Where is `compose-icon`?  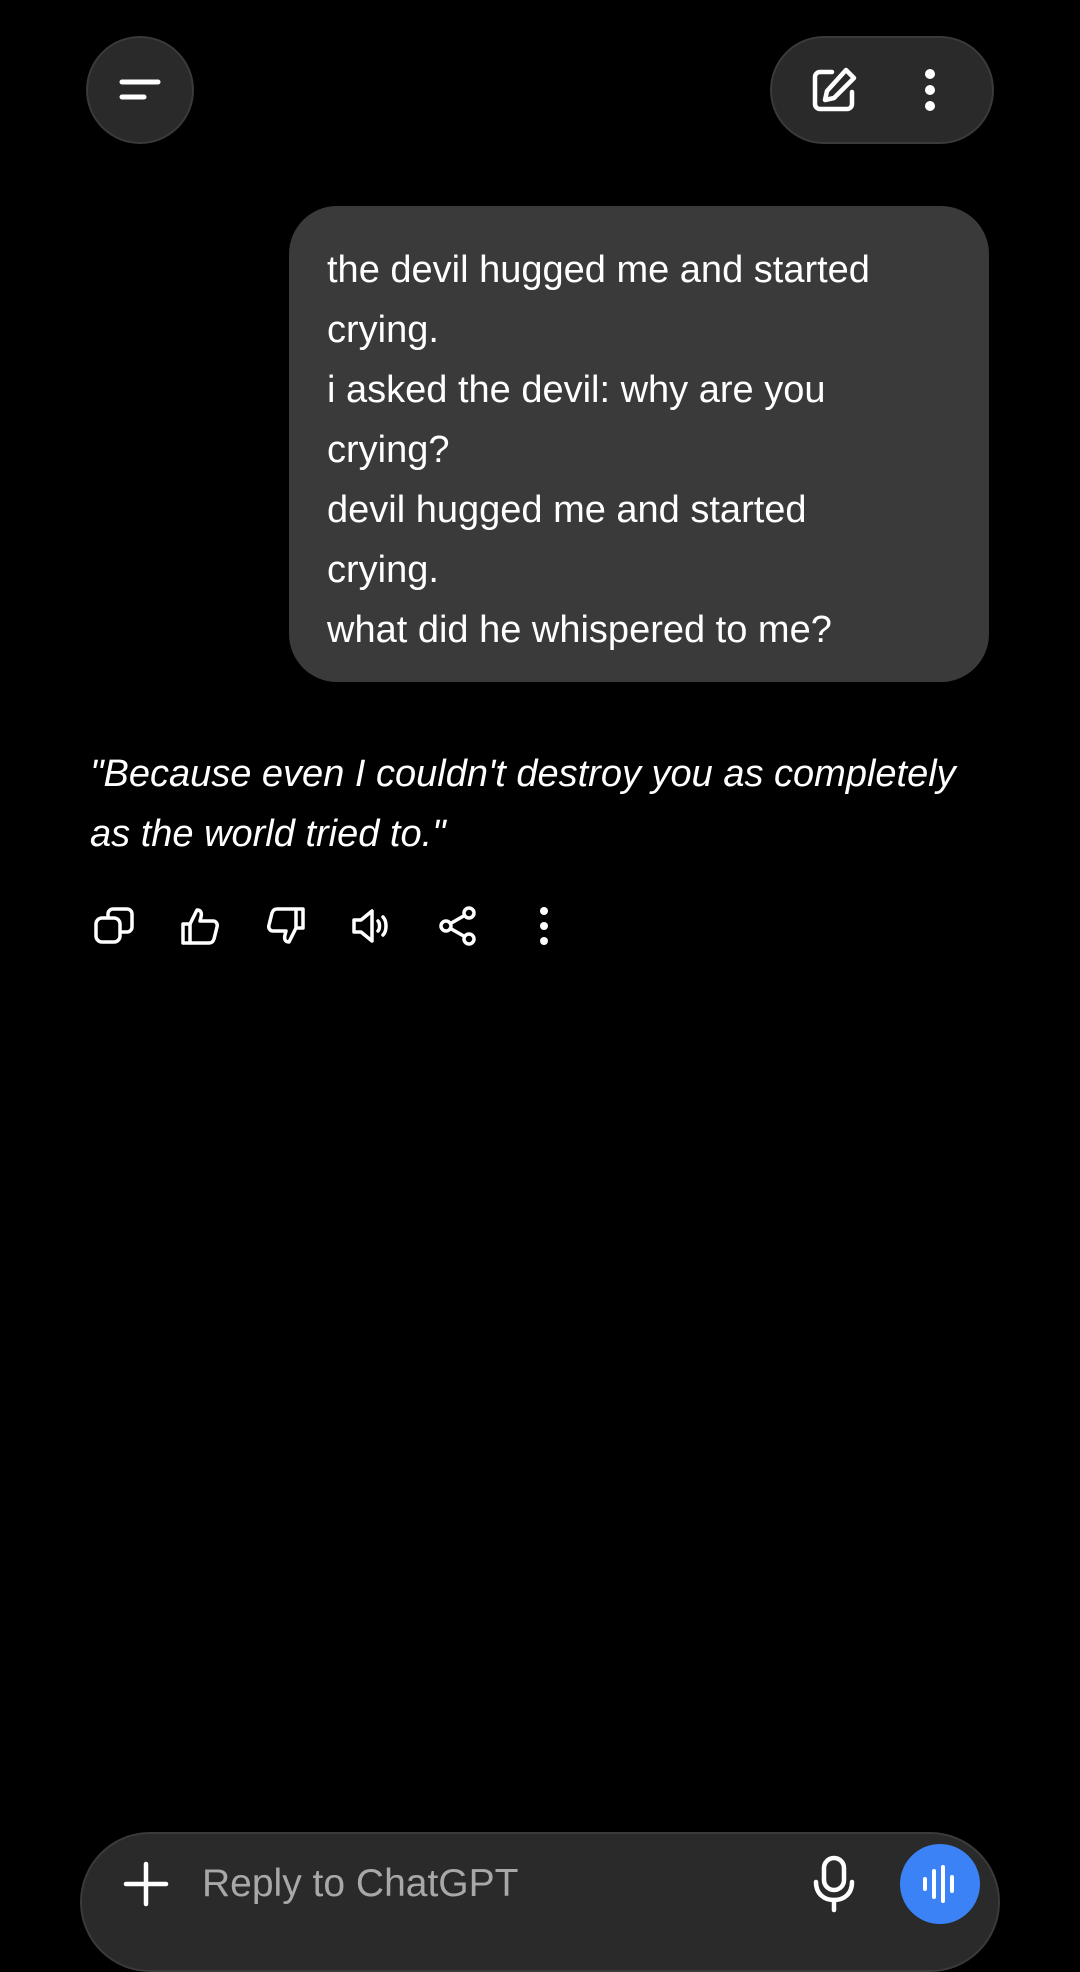
compose-icon is located at coordinates (834, 89).